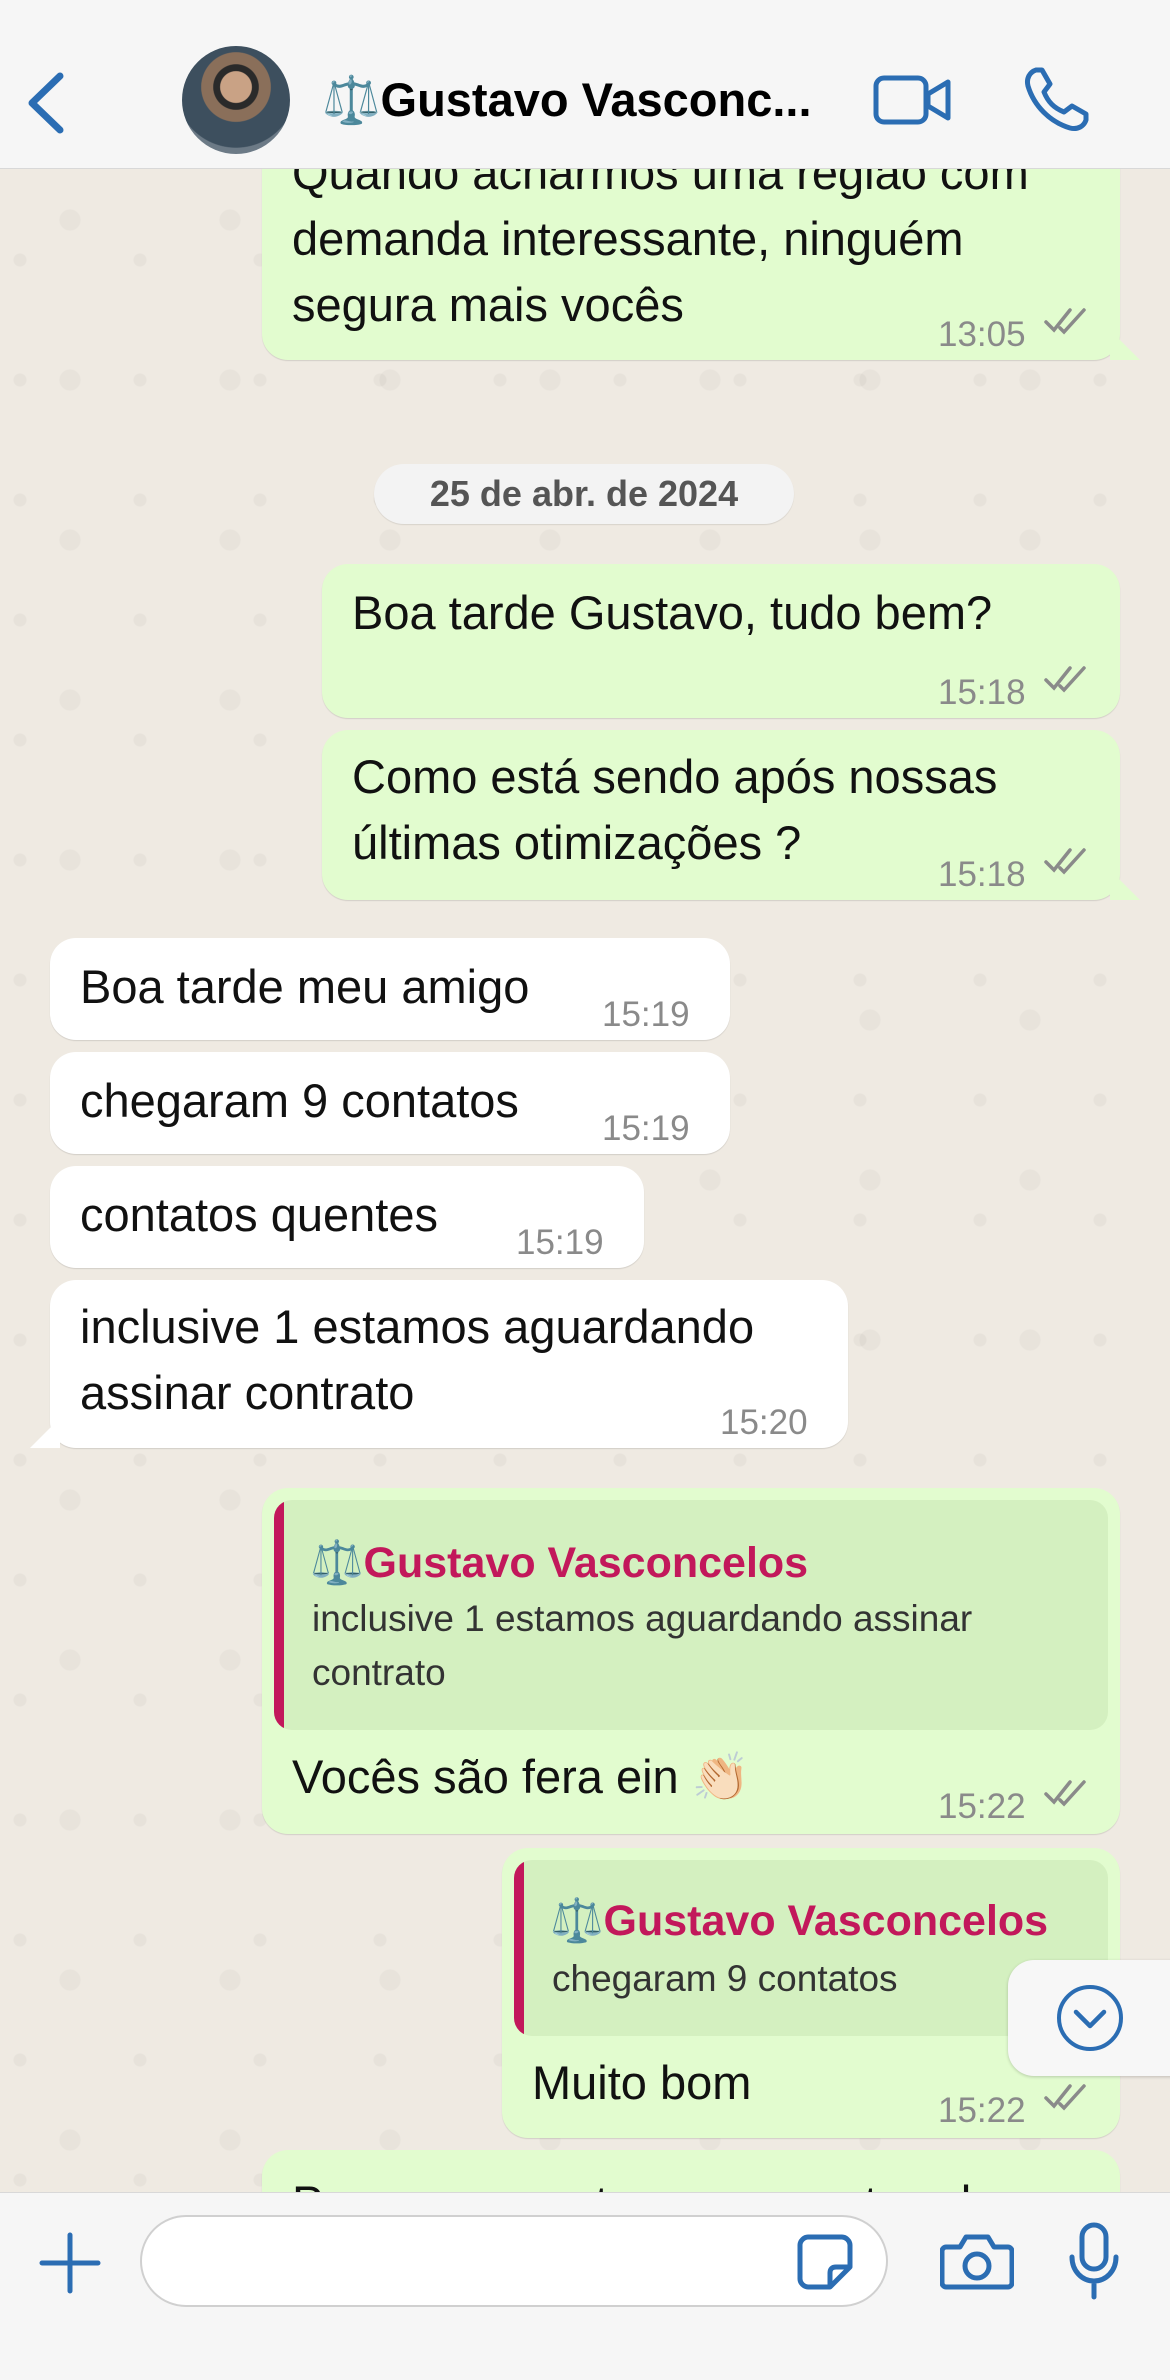 This screenshot has height=2380, width=1170. What do you see at coordinates (577, 842) in the screenshot?
I see `message-text-line: últimas otimizações ?` at bounding box center [577, 842].